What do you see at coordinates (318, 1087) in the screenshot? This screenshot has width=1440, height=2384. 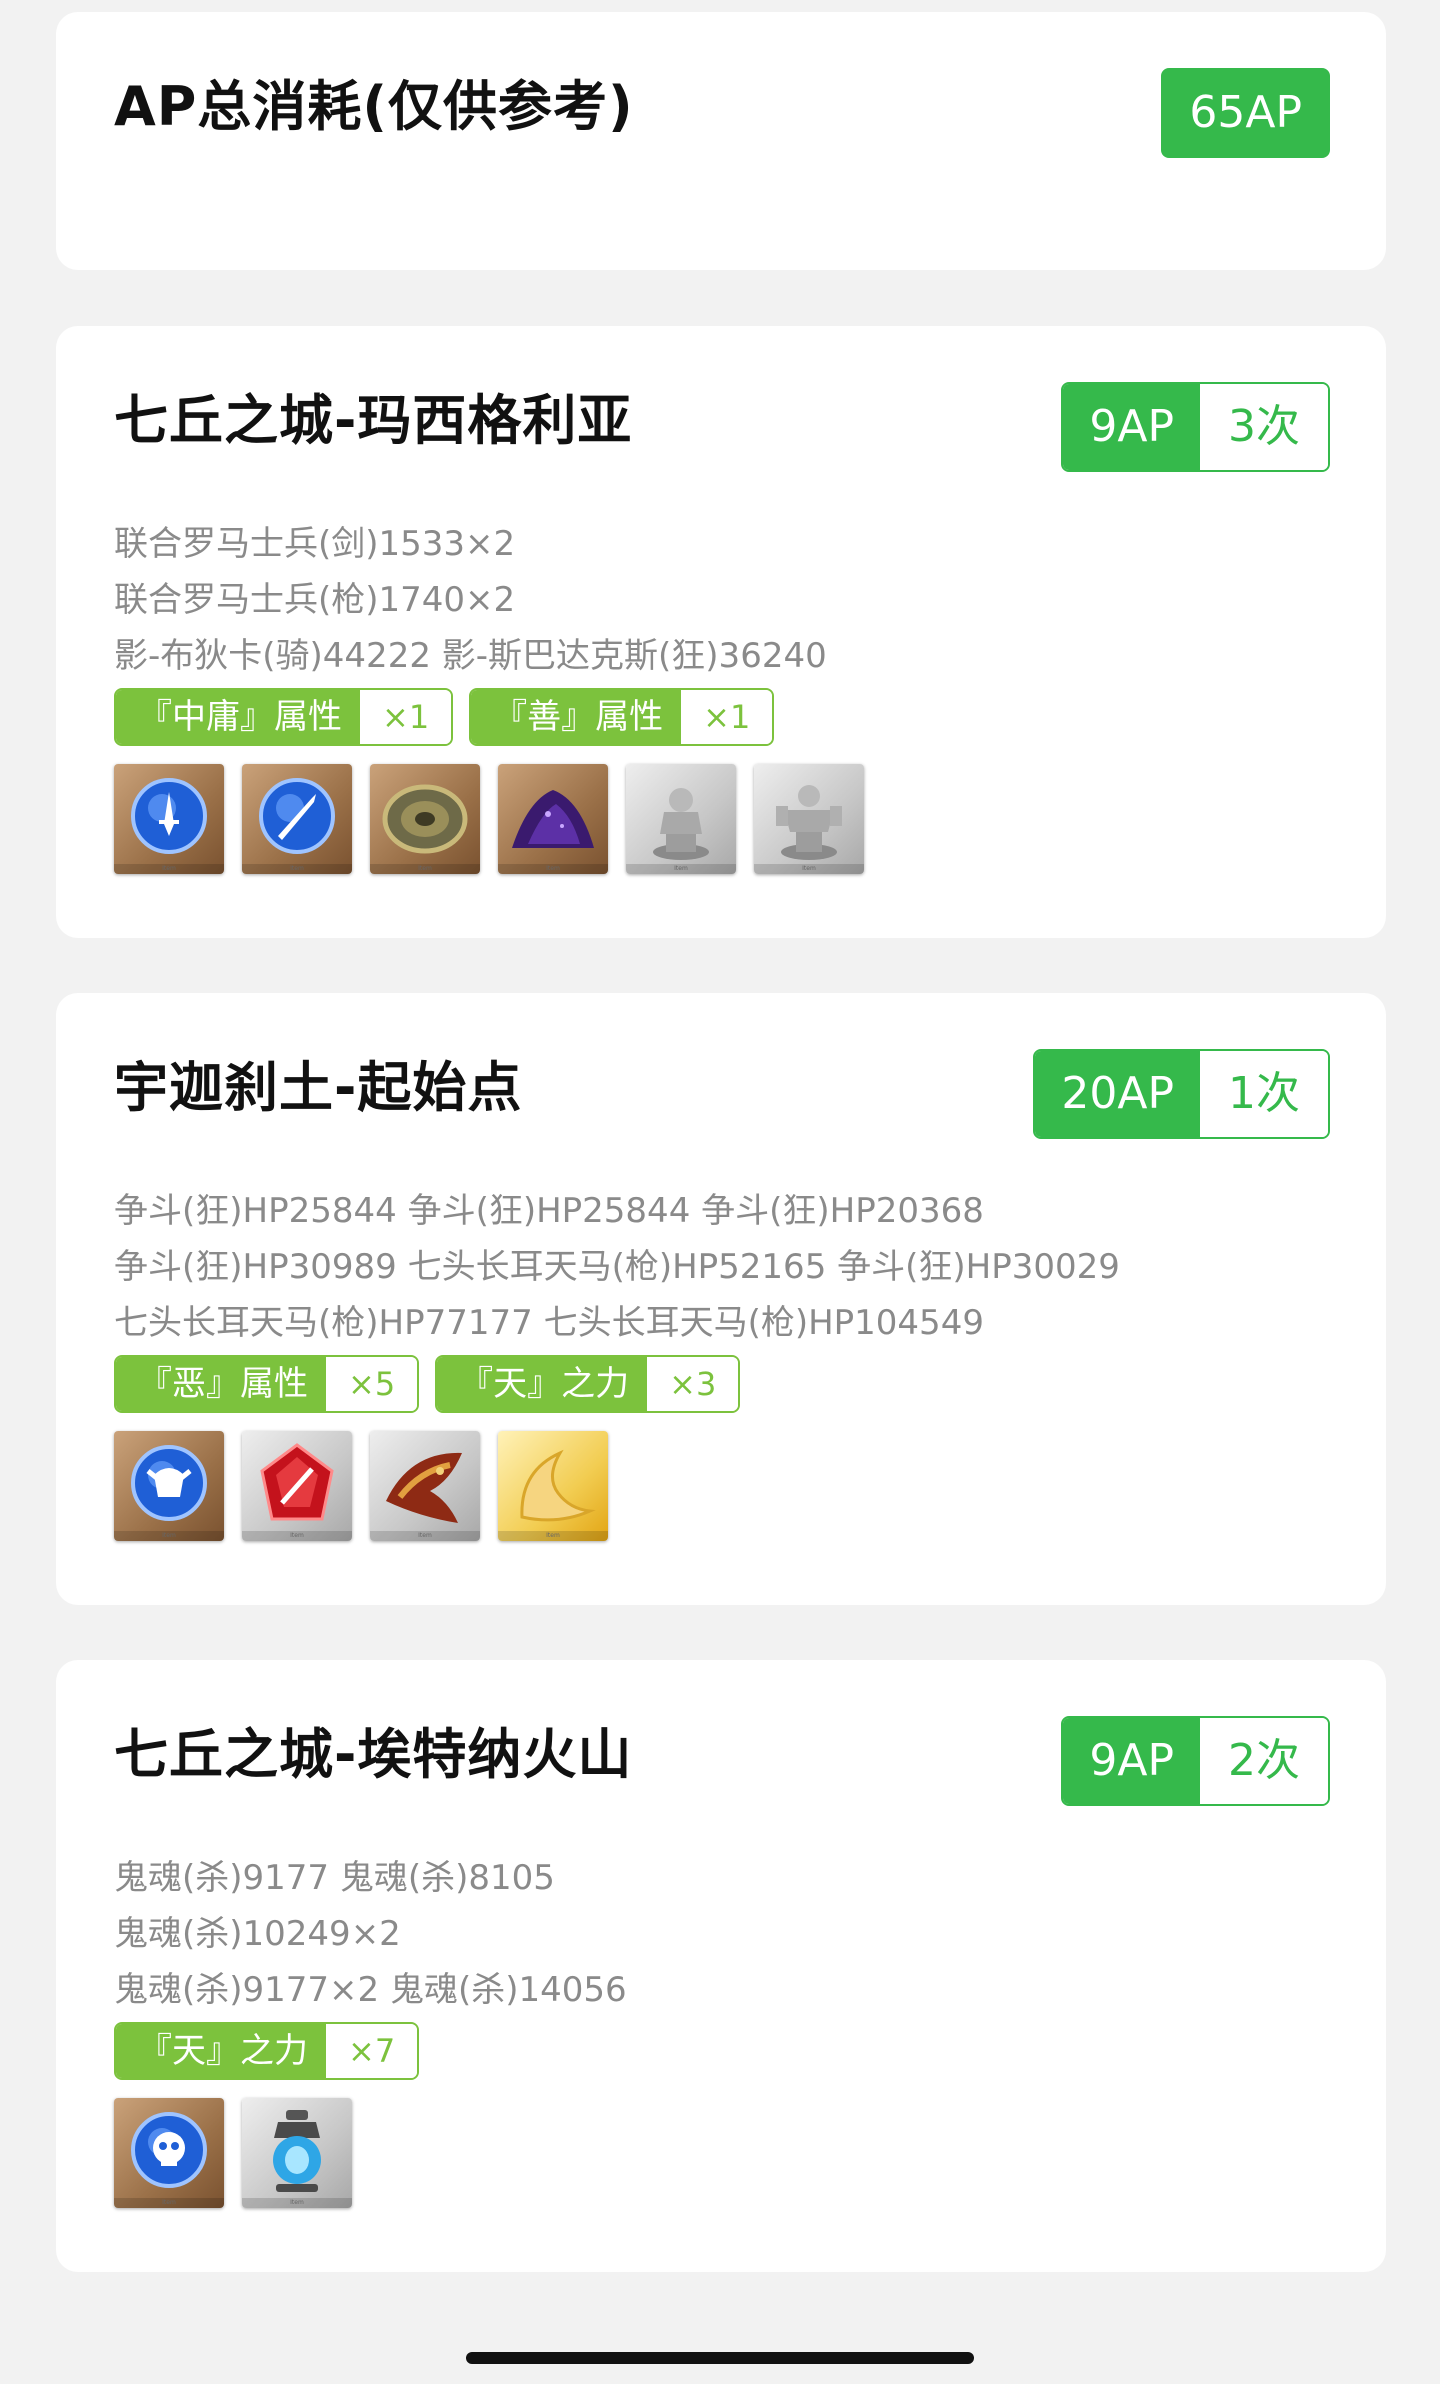 I see `quest-title: 宇迦刹土-起始点` at bounding box center [318, 1087].